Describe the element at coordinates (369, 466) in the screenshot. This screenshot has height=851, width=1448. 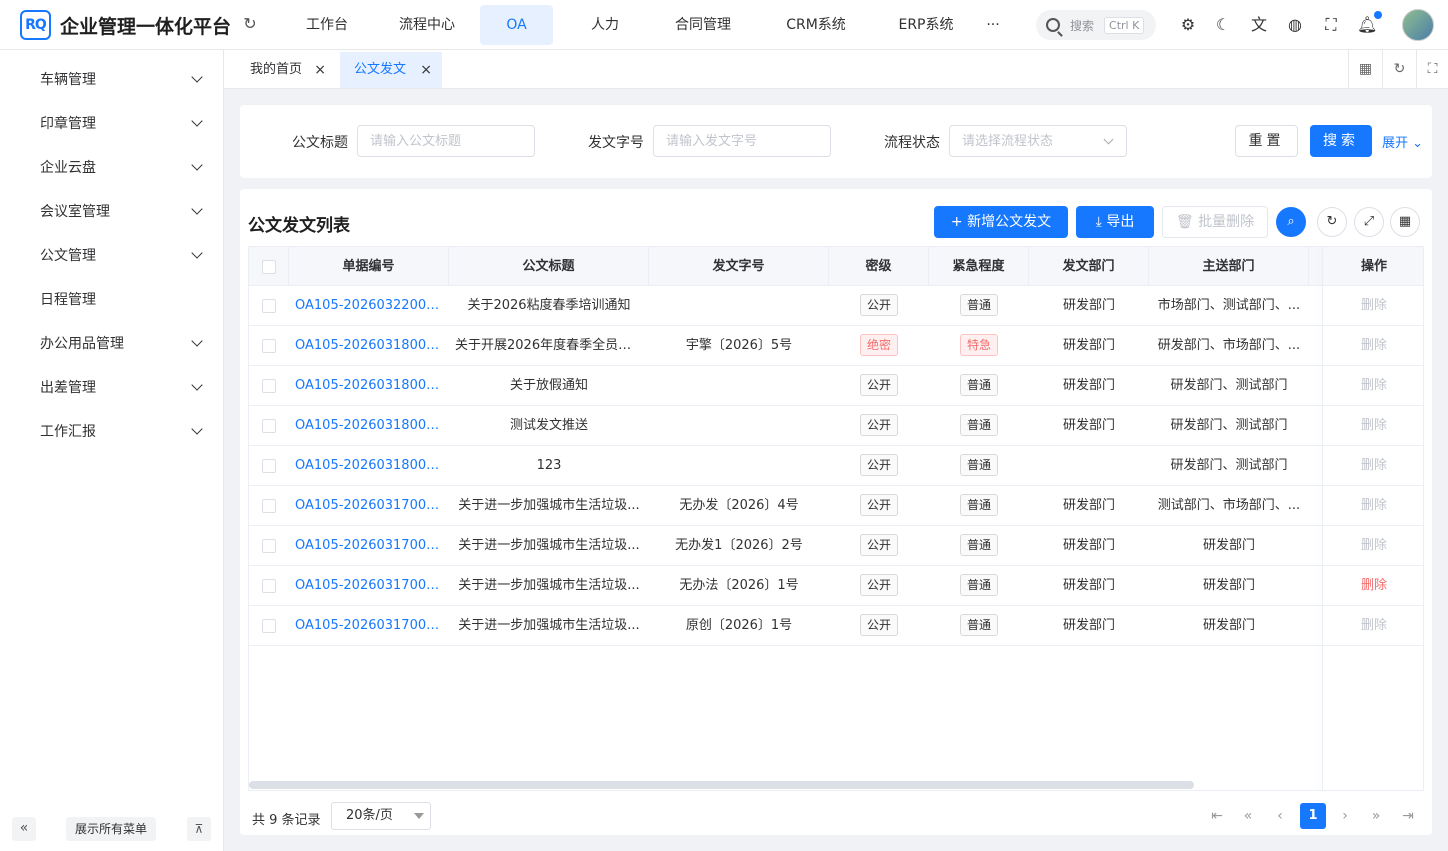
I see `cell-id: OA105-2026031800001` at that location.